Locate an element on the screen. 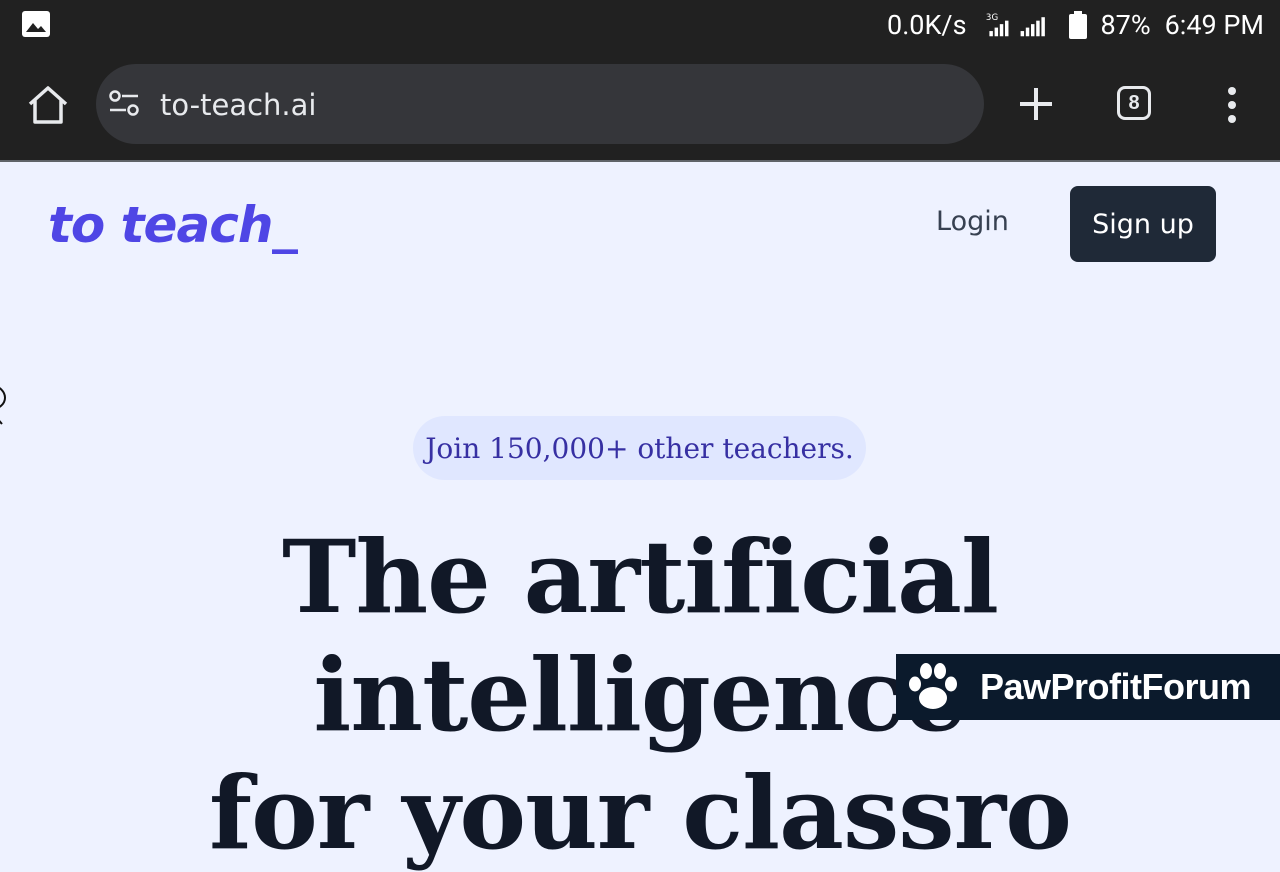 The height and width of the screenshot is (872, 1280). toolbar-divider is located at coordinates (640, 161).